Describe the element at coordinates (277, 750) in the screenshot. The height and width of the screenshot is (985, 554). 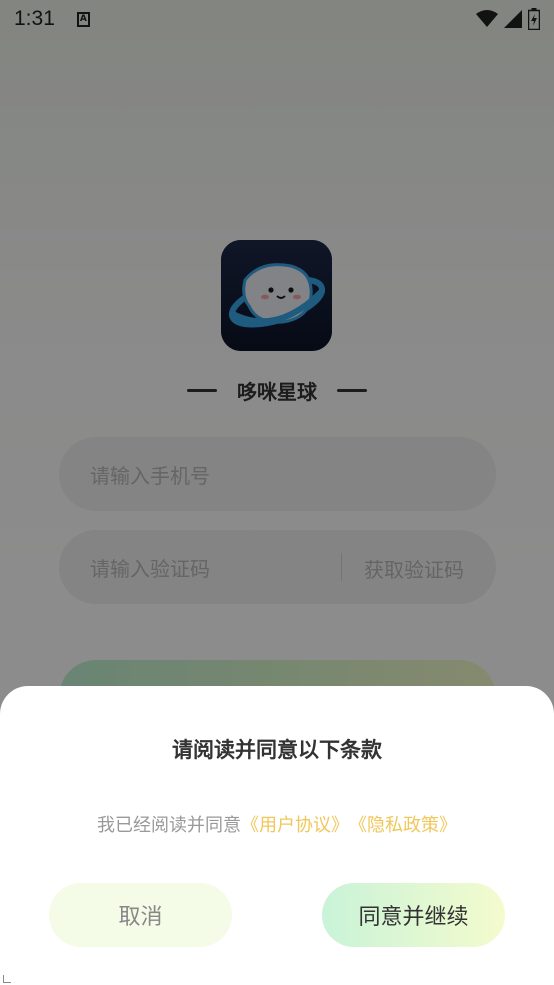
I see `dialog-title: 请阅读并同意以下条款` at that location.